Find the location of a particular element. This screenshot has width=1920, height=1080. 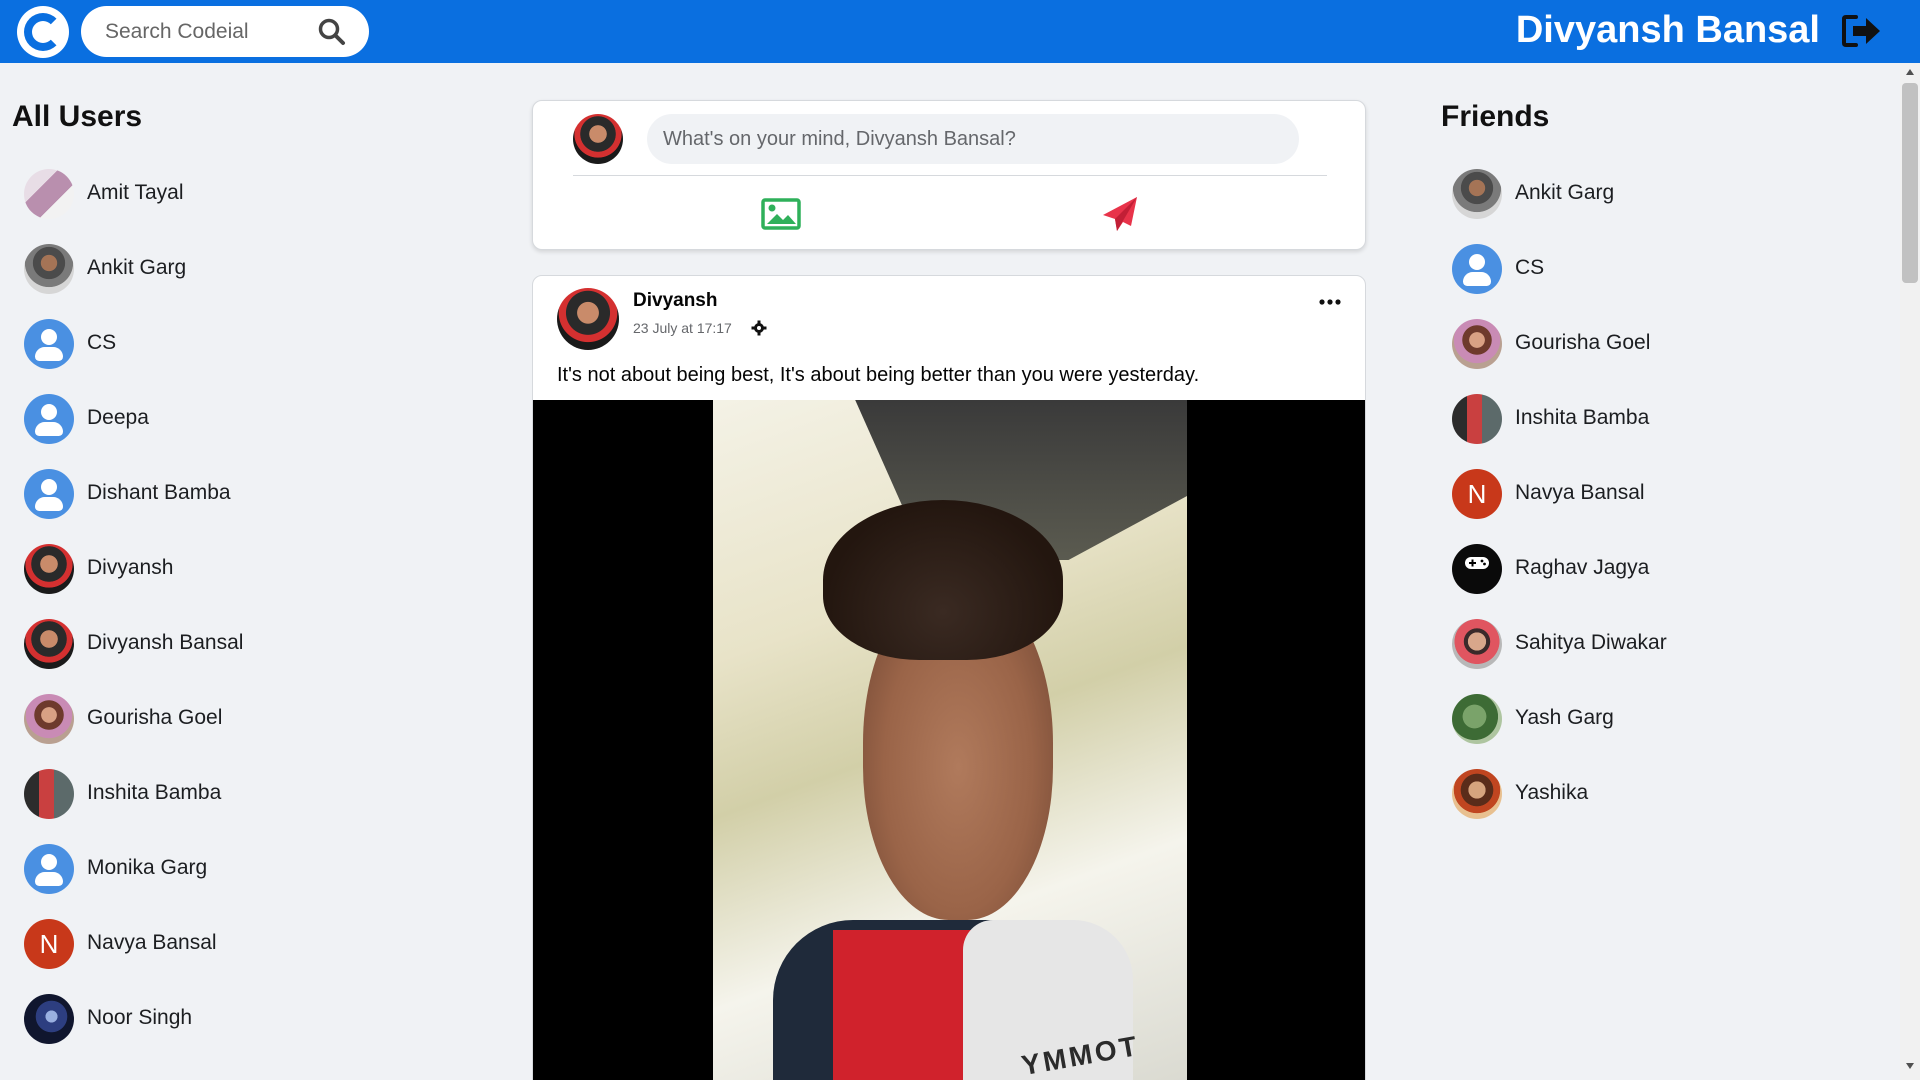

search-input is located at coordinates (215, 31).